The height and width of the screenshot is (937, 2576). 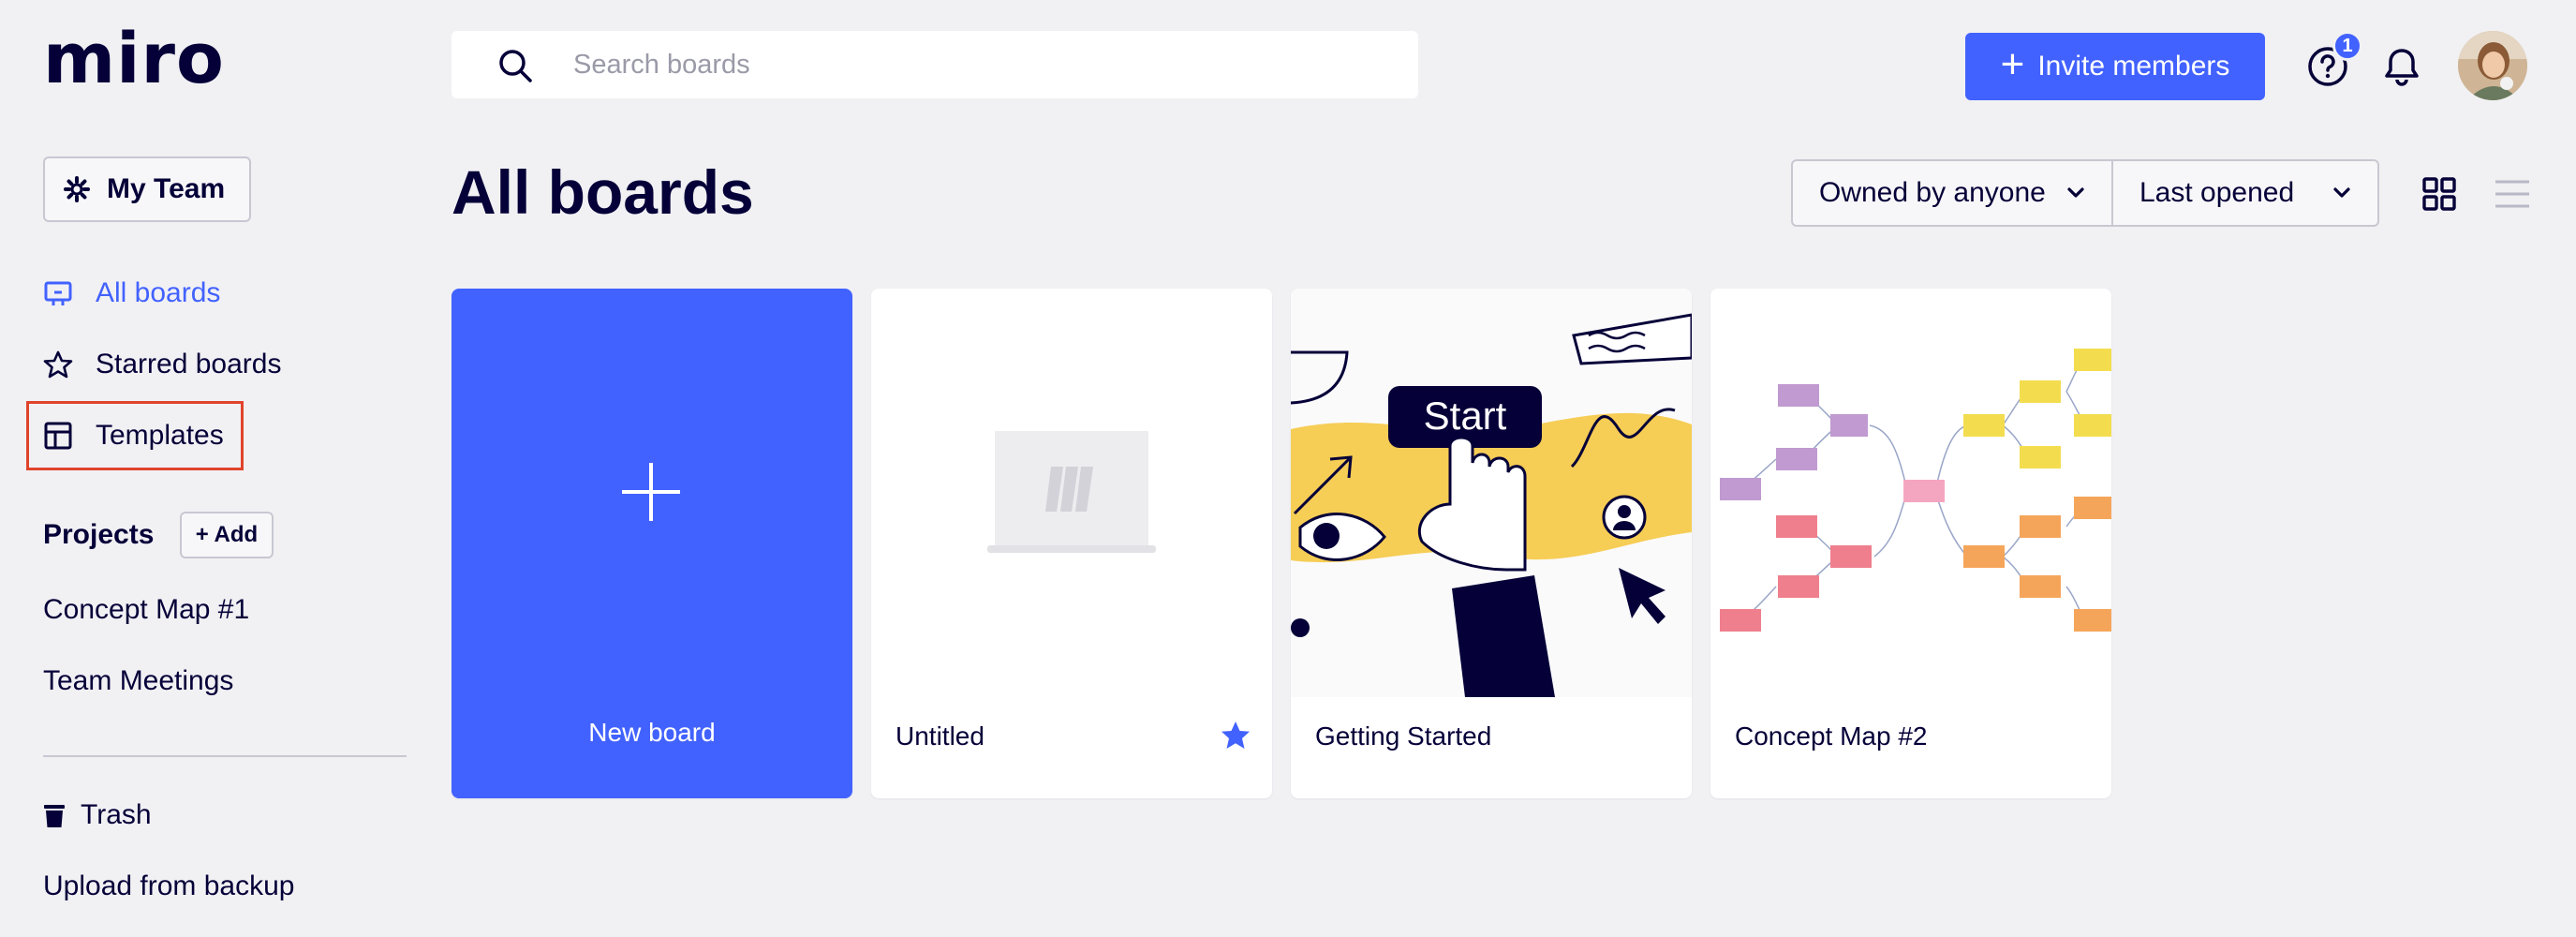 I want to click on notification-count-badge: 1, so click(x=2347, y=46).